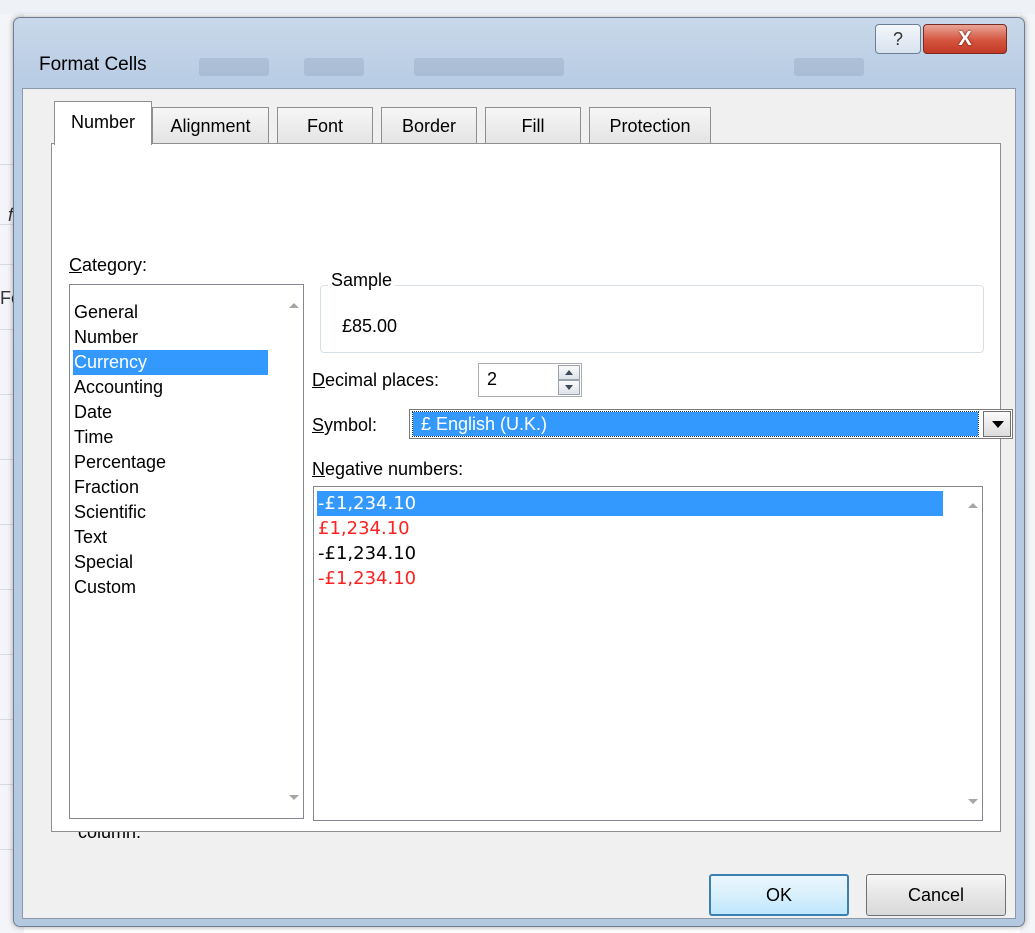 The width and height of the screenshot is (1035, 933). Describe the element at coordinates (325, 125) in the screenshot. I see `tab-font: Font` at that location.